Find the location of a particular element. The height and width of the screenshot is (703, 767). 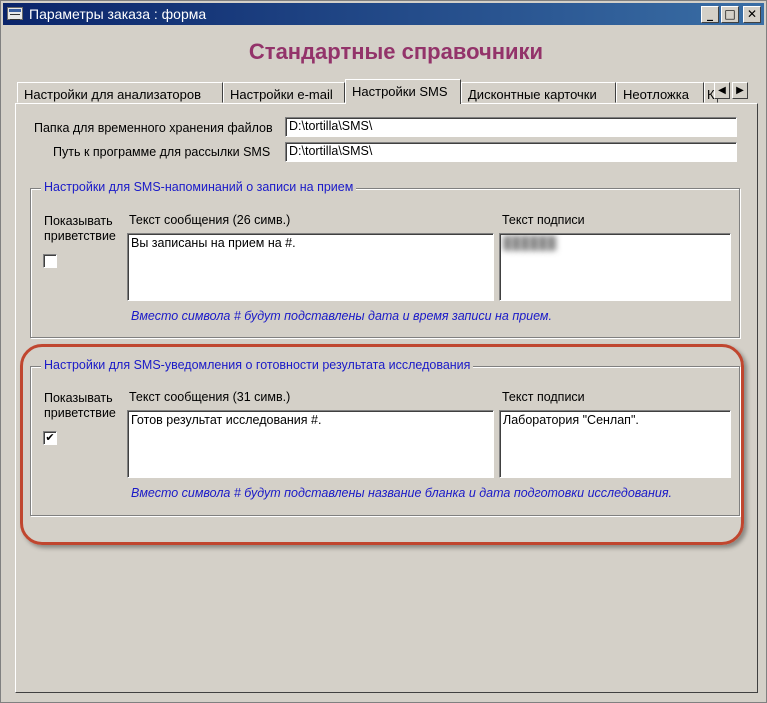

result-message-label: Текст сообщения (31 симв.) is located at coordinates (210, 397).